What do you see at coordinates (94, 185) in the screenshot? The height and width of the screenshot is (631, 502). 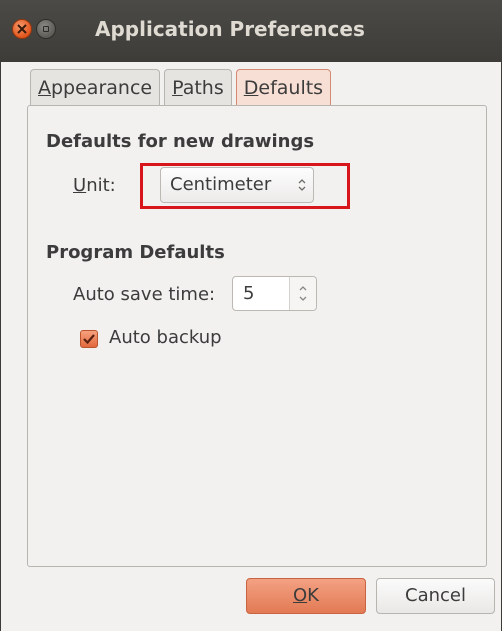 I see `unit-label: Unit:` at bounding box center [94, 185].